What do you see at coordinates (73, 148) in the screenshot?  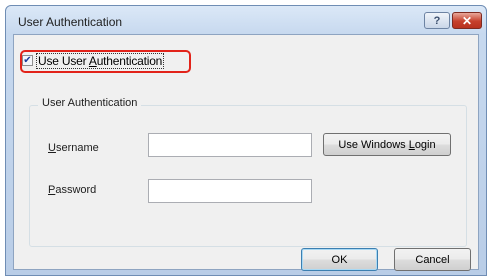 I see `username-label: Username` at bounding box center [73, 148].